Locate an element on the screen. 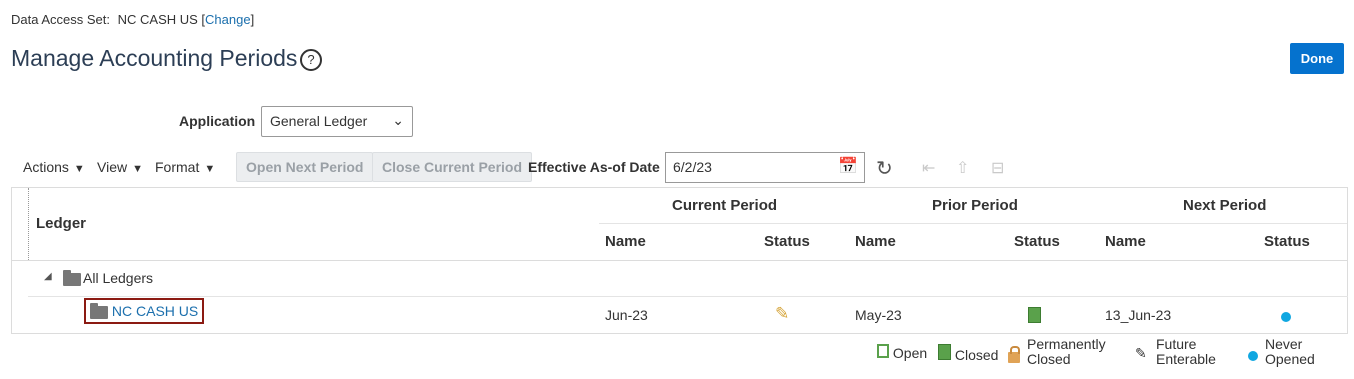 The height and width of the screenshot is (379, 1354). never-opened-icon is located at coordinates (1286, 317).